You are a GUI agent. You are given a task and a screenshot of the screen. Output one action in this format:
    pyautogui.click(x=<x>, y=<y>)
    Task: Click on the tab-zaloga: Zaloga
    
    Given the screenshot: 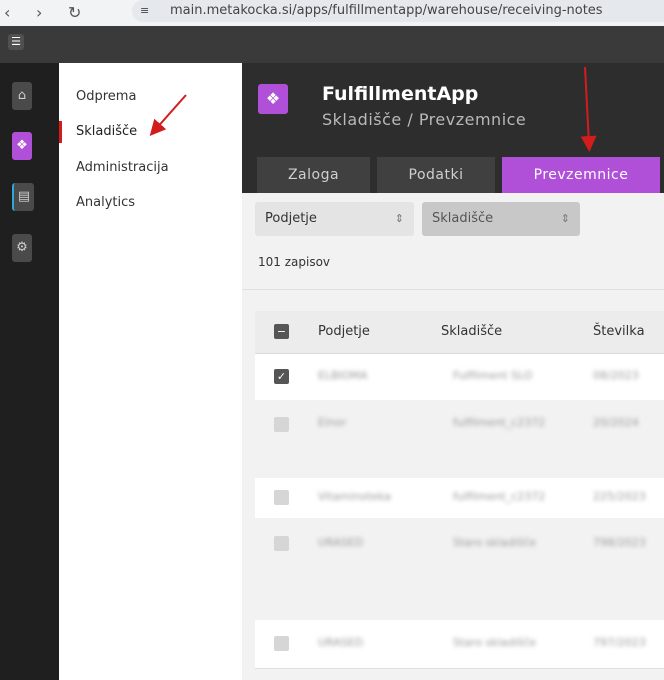 What is the action you would take?
    pyautogui.click(x=313, y=175)
    